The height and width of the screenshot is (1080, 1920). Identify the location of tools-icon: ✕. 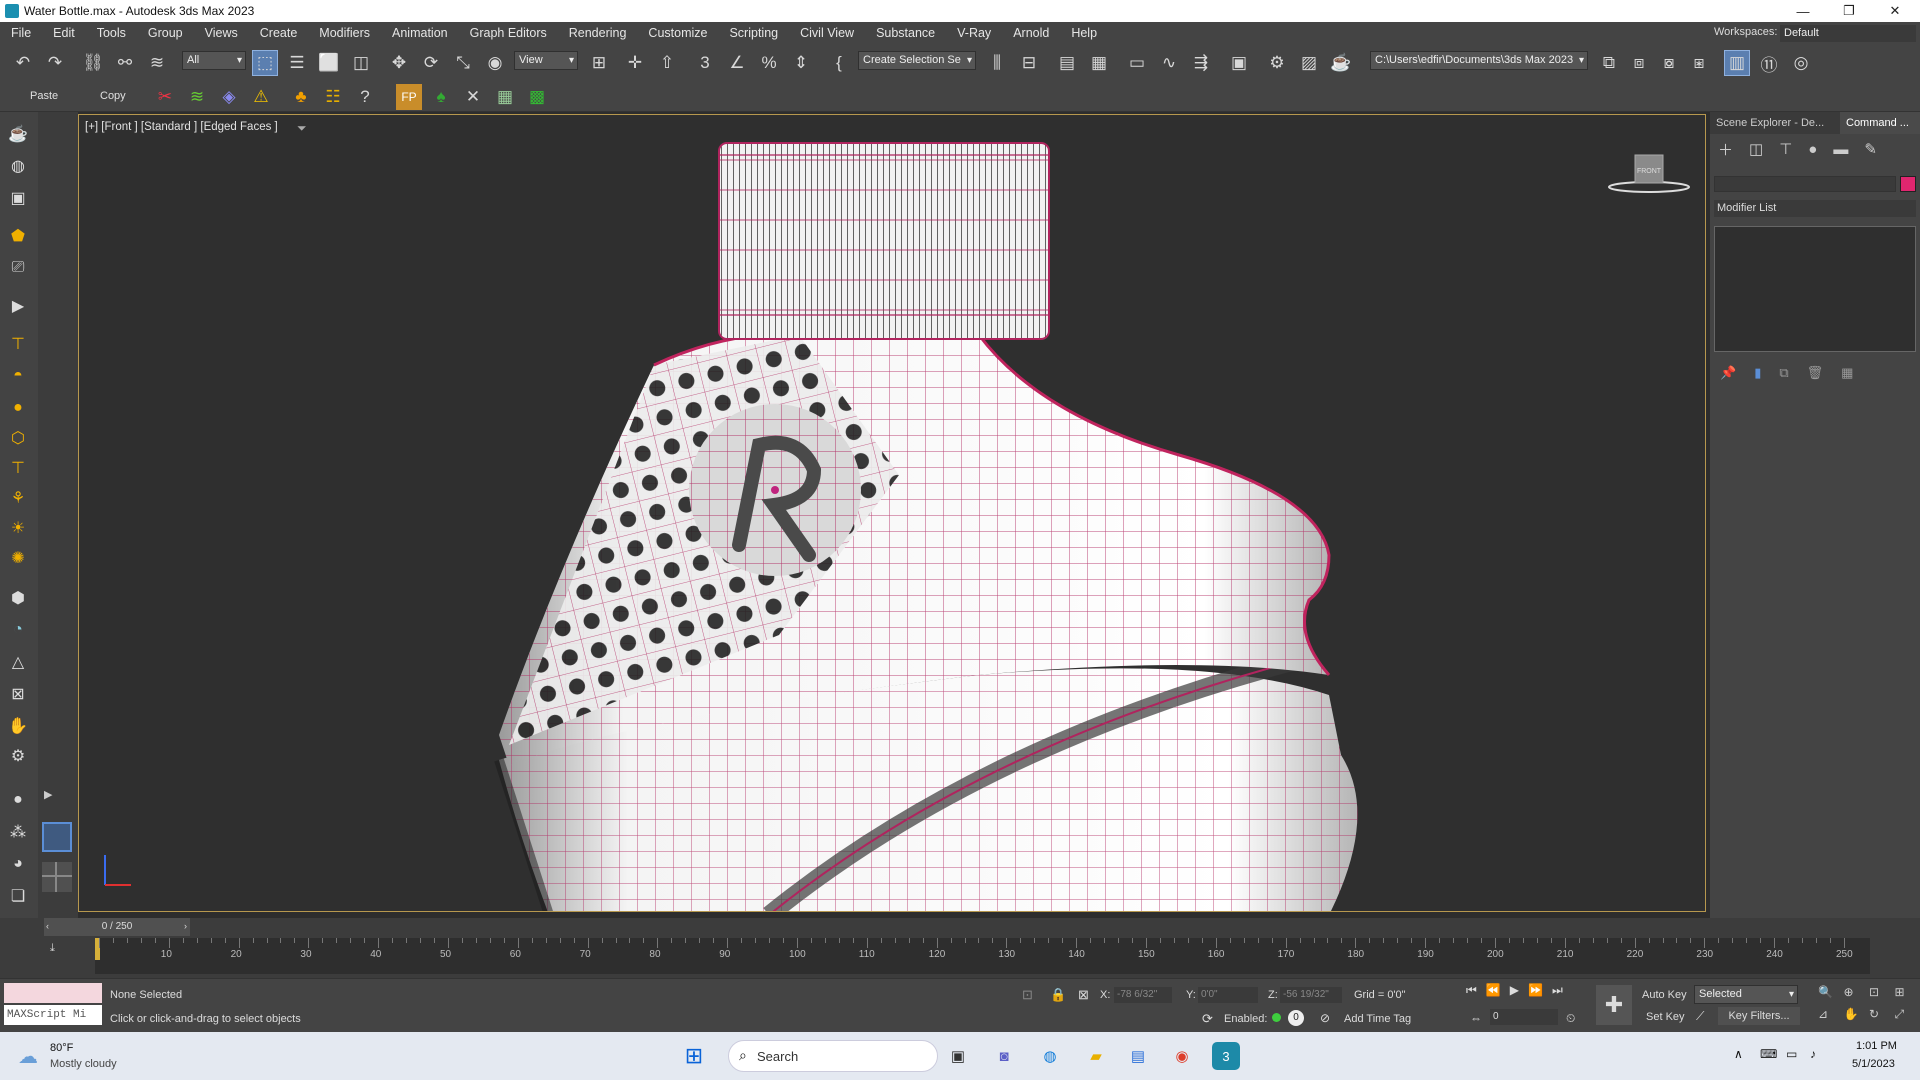
(473, 97).